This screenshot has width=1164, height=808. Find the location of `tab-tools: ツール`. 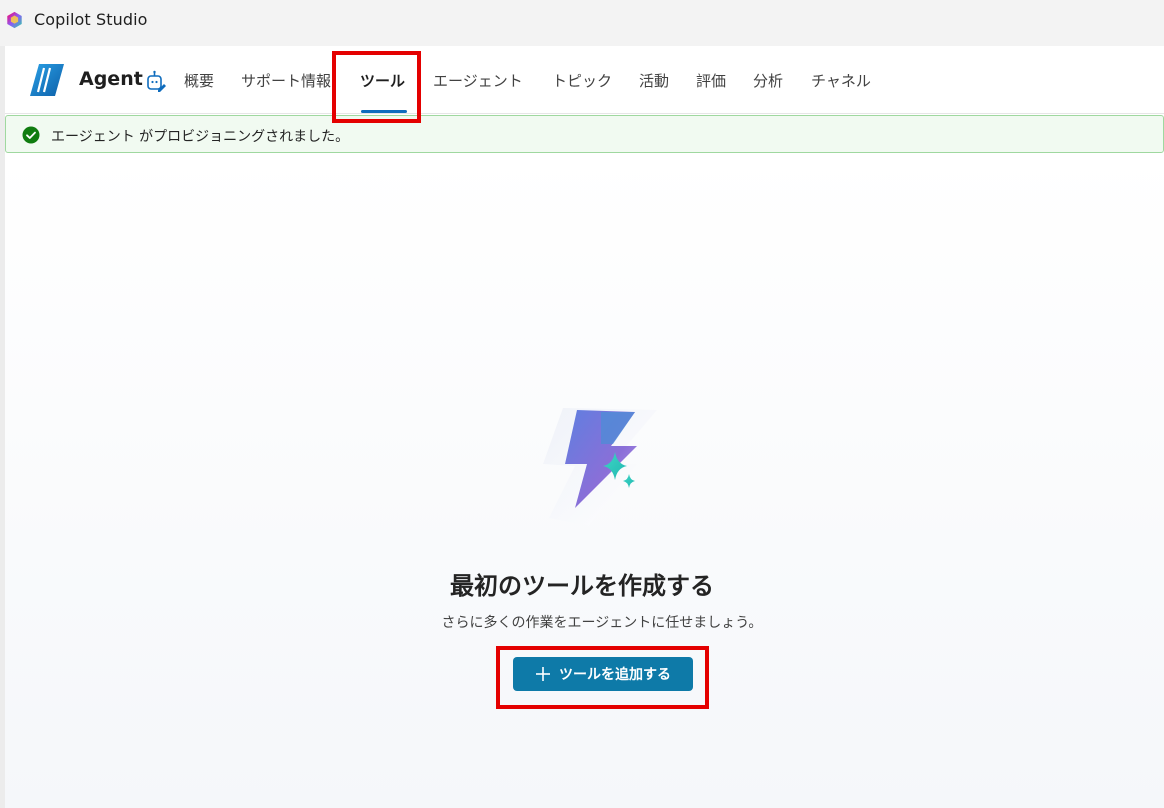

tab-tools: ツール is located at coordinates (382, 80).